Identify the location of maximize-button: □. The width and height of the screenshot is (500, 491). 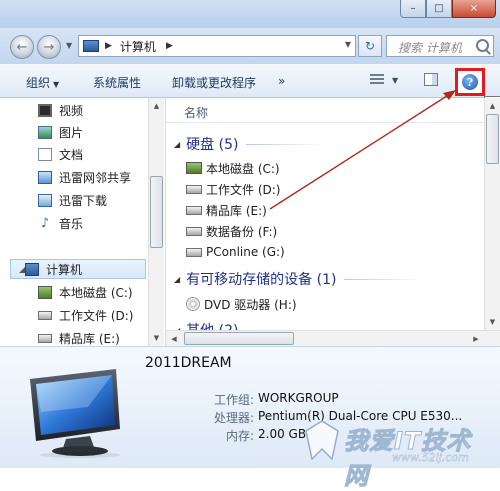
(439, 9).